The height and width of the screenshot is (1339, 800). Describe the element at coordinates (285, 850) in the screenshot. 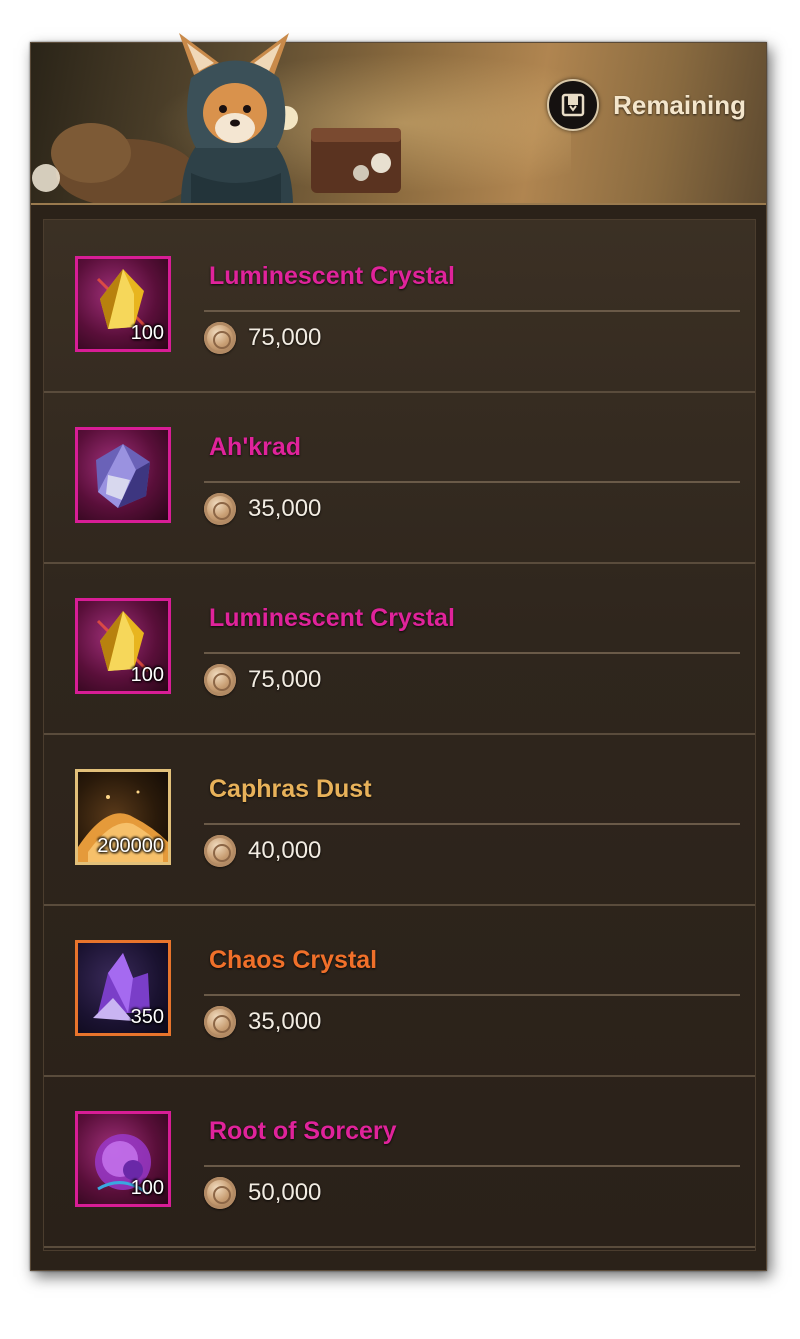

I see `price-value: 40,000` at that location.